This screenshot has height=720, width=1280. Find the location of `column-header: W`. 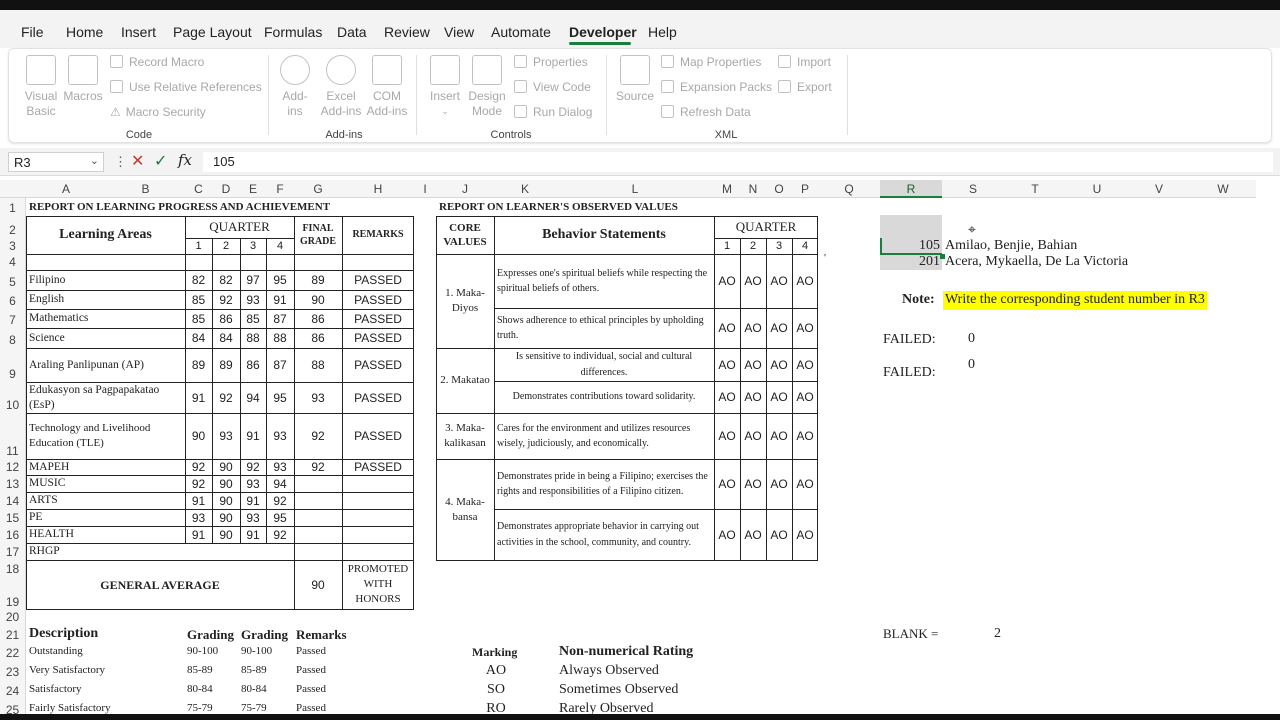

column-header: W is located at coordinates (1223, 189).